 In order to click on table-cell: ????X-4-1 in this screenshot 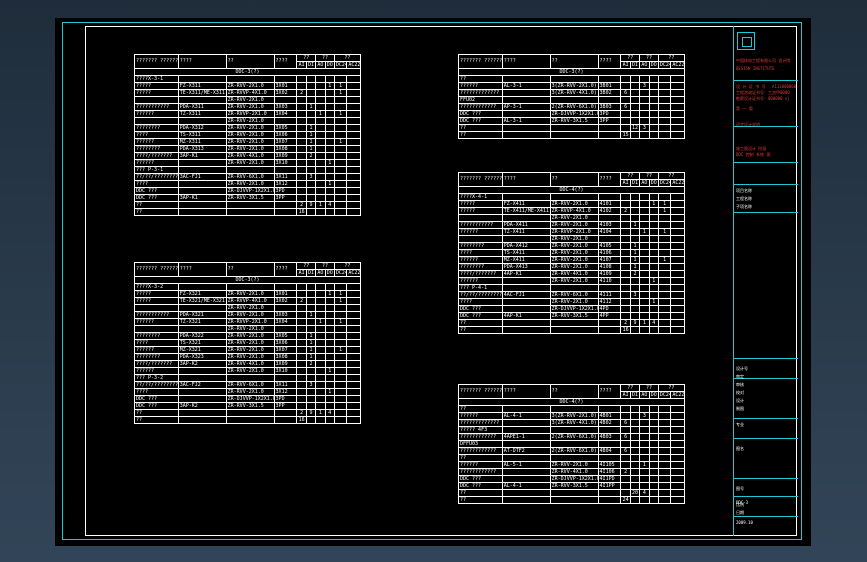, I will do `click(480, 197)`.